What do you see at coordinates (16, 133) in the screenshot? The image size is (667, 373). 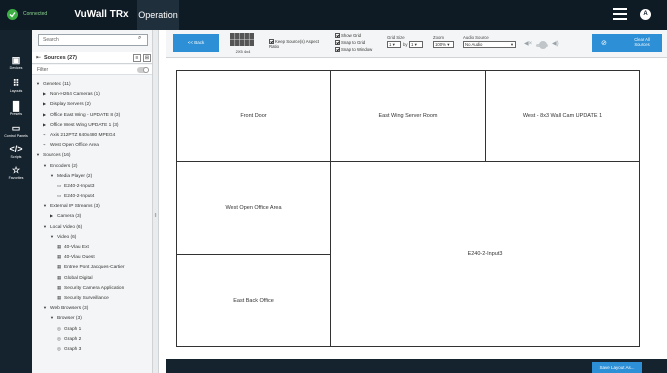 I see `rail-item-control-panels: ▭ Control Panels` at bounding box center [16, 133].